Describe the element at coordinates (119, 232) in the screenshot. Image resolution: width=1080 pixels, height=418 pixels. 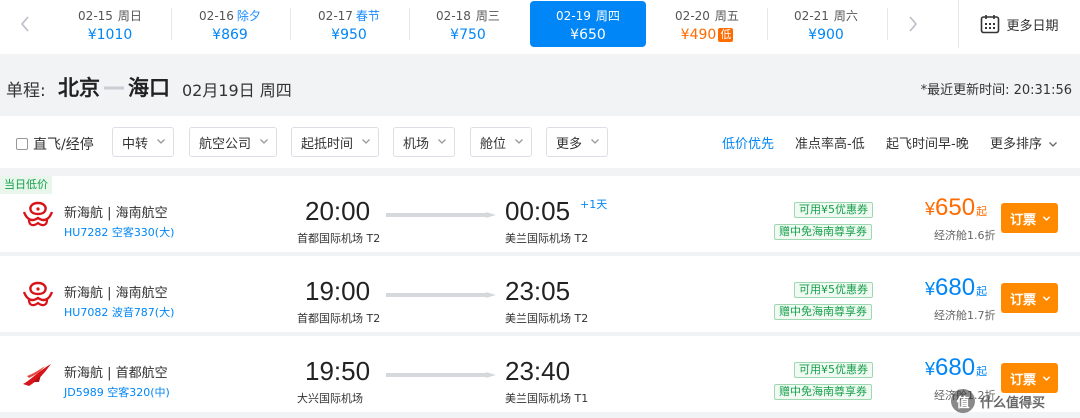
I see `flight-number: HU7282 空客330(大)` at that location.